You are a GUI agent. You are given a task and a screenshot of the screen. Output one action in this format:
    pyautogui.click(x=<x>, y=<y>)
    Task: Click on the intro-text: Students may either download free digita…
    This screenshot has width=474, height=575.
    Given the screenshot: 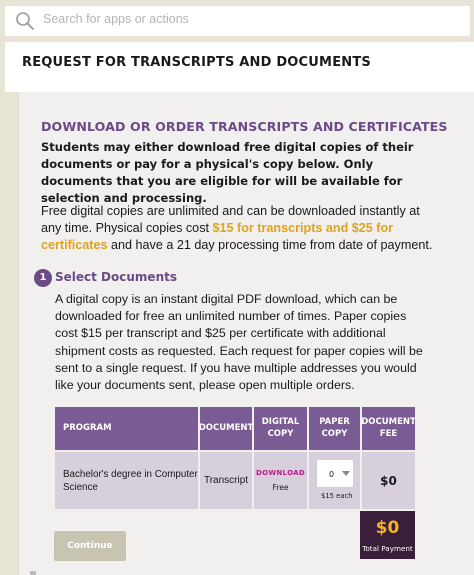 What is the action you would take?
    pyautogui.click(x=227, y=172)
    